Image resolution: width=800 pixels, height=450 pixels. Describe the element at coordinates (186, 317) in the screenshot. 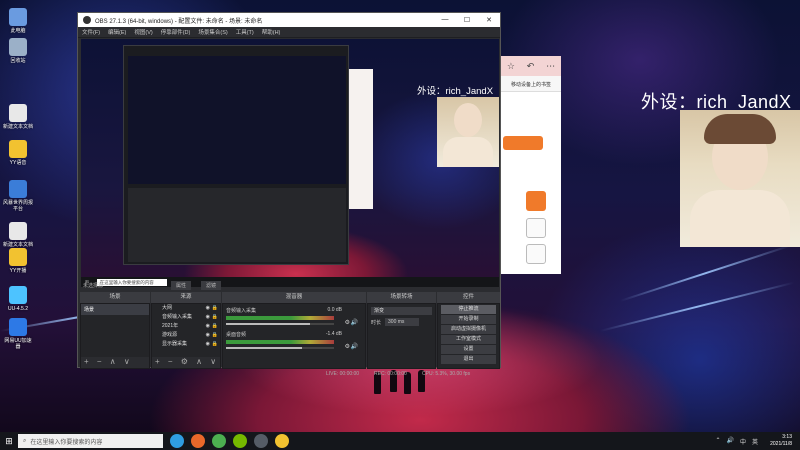

I see `source-item: 音频输入采集 ◉ 🔒` at that location.